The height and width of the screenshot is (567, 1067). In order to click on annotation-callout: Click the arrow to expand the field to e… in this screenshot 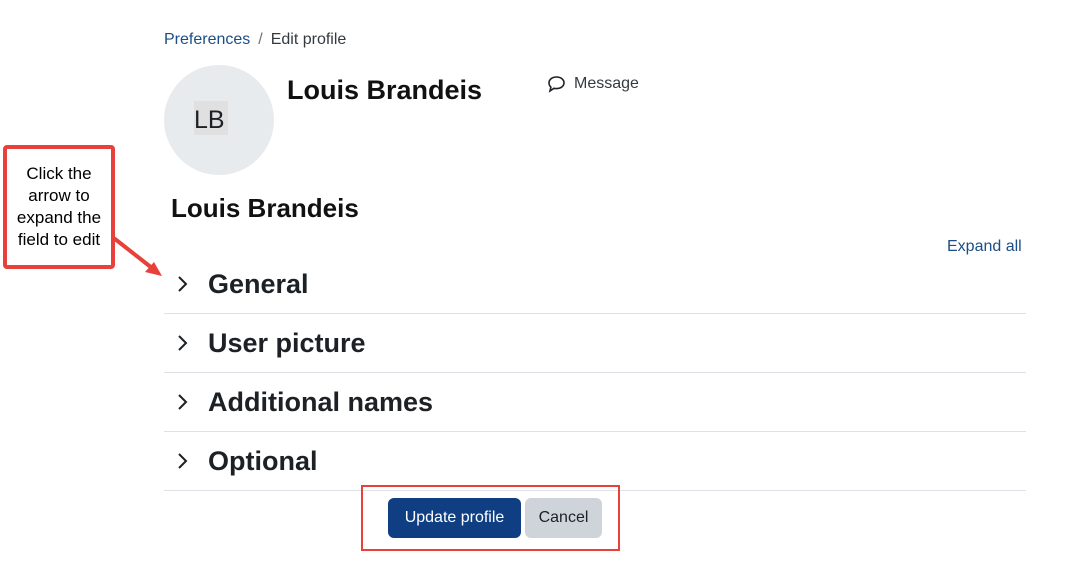, I will do `click(59, 207)`.